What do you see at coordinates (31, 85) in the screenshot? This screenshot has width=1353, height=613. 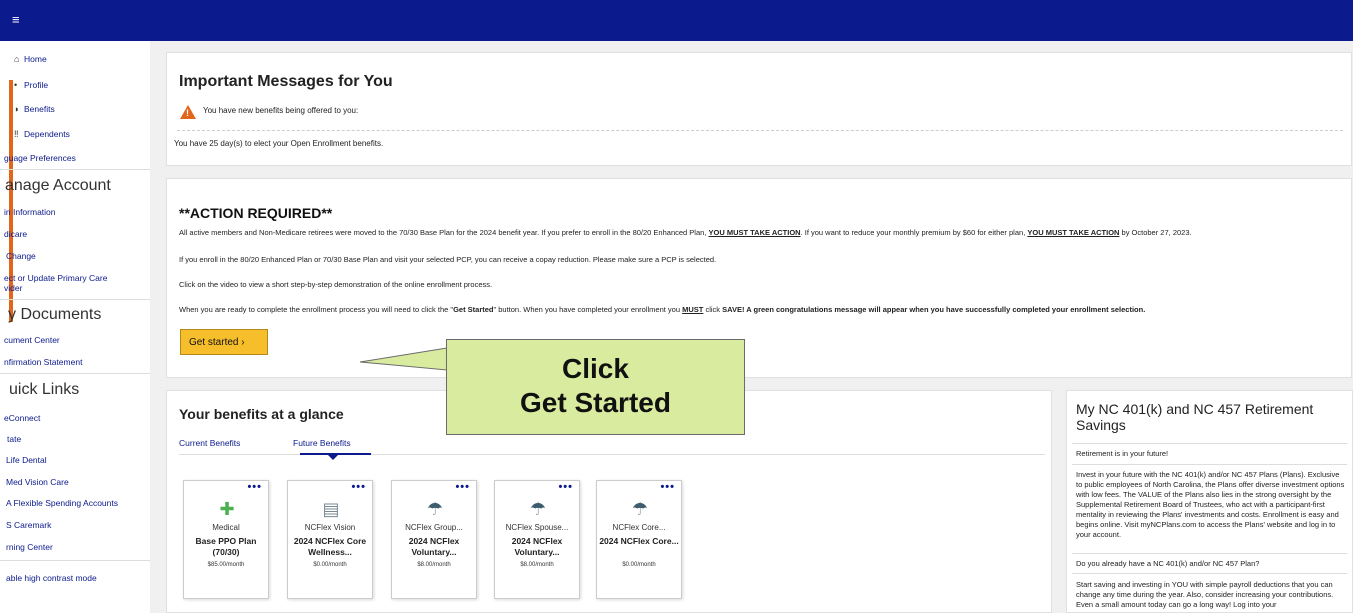 I see `sidebar-item-profile: • Profile` at bounding box center [31, 85].